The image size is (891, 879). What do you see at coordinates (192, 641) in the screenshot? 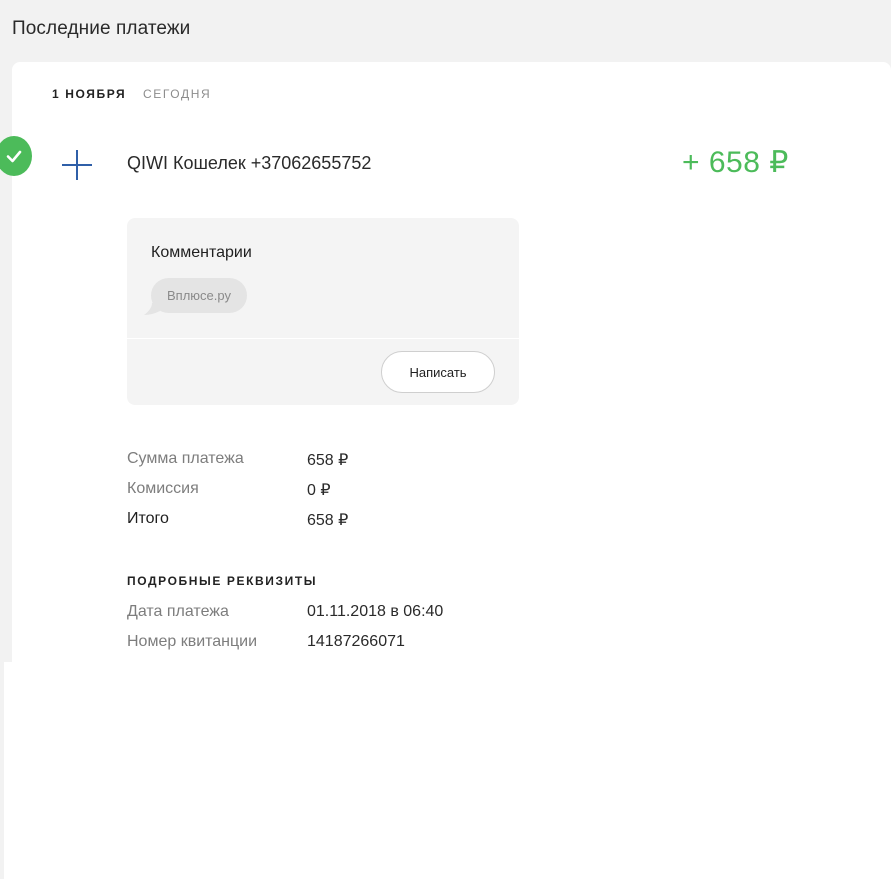
I see `details-label: Номер квитанции` at bounding box center [192, 641].